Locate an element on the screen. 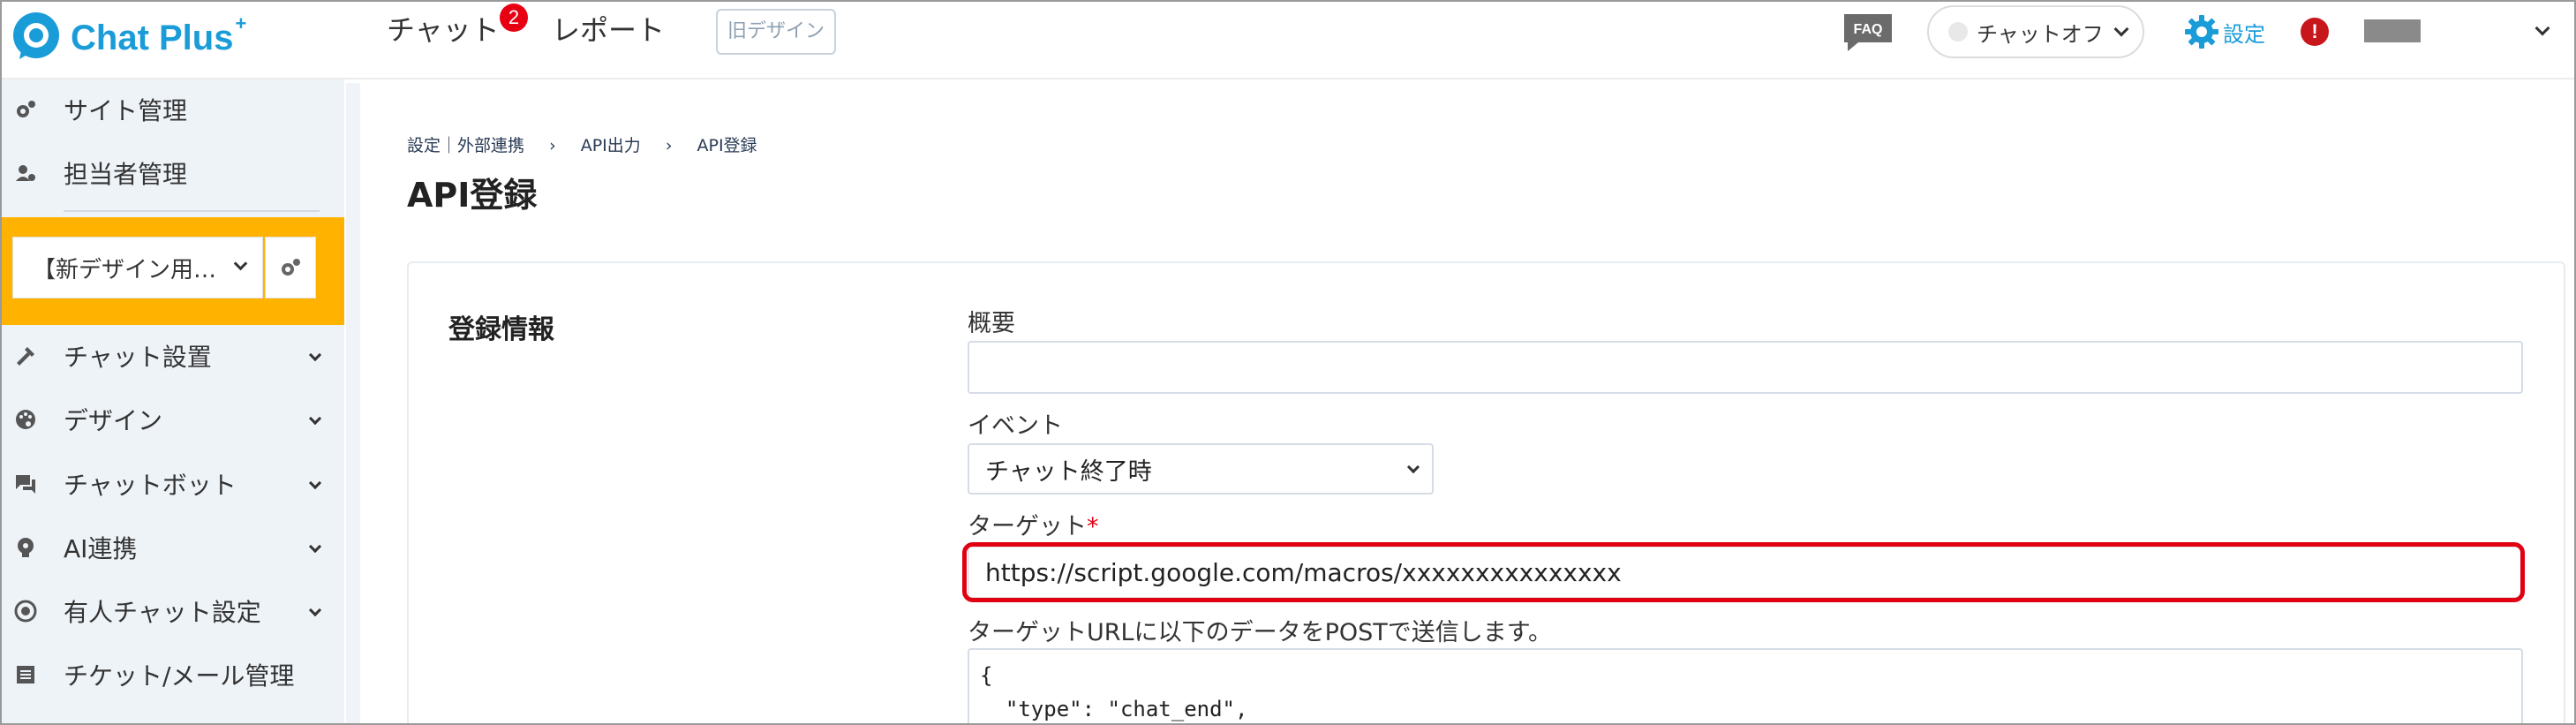 The height and width of the screenshot is (725, 2576). sidebar-item-ai: AI連携 is located at coordinates (173, 547).